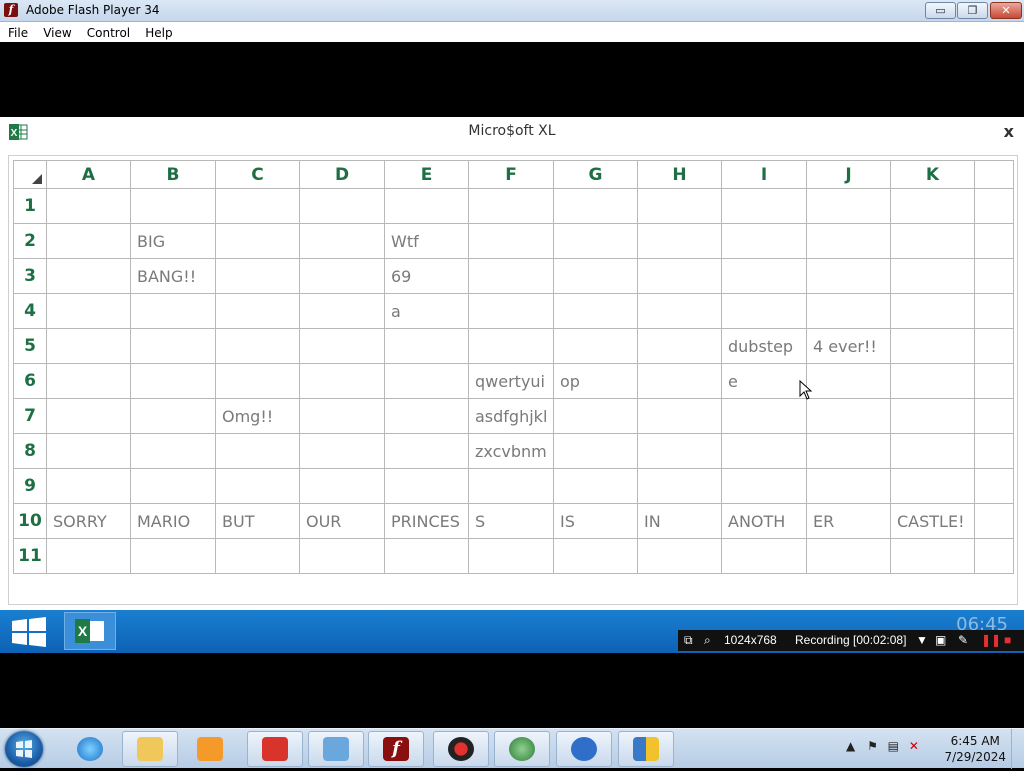  Describe the element at coordinates (848, 521) in the screenshot. I see `cell: ER` at that location.